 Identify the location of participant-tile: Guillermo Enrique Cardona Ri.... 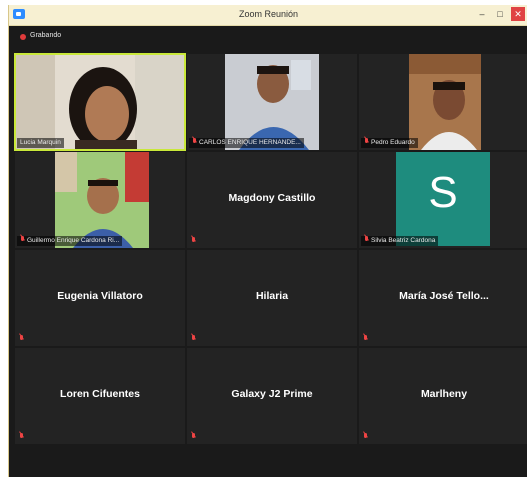
(100, 200).